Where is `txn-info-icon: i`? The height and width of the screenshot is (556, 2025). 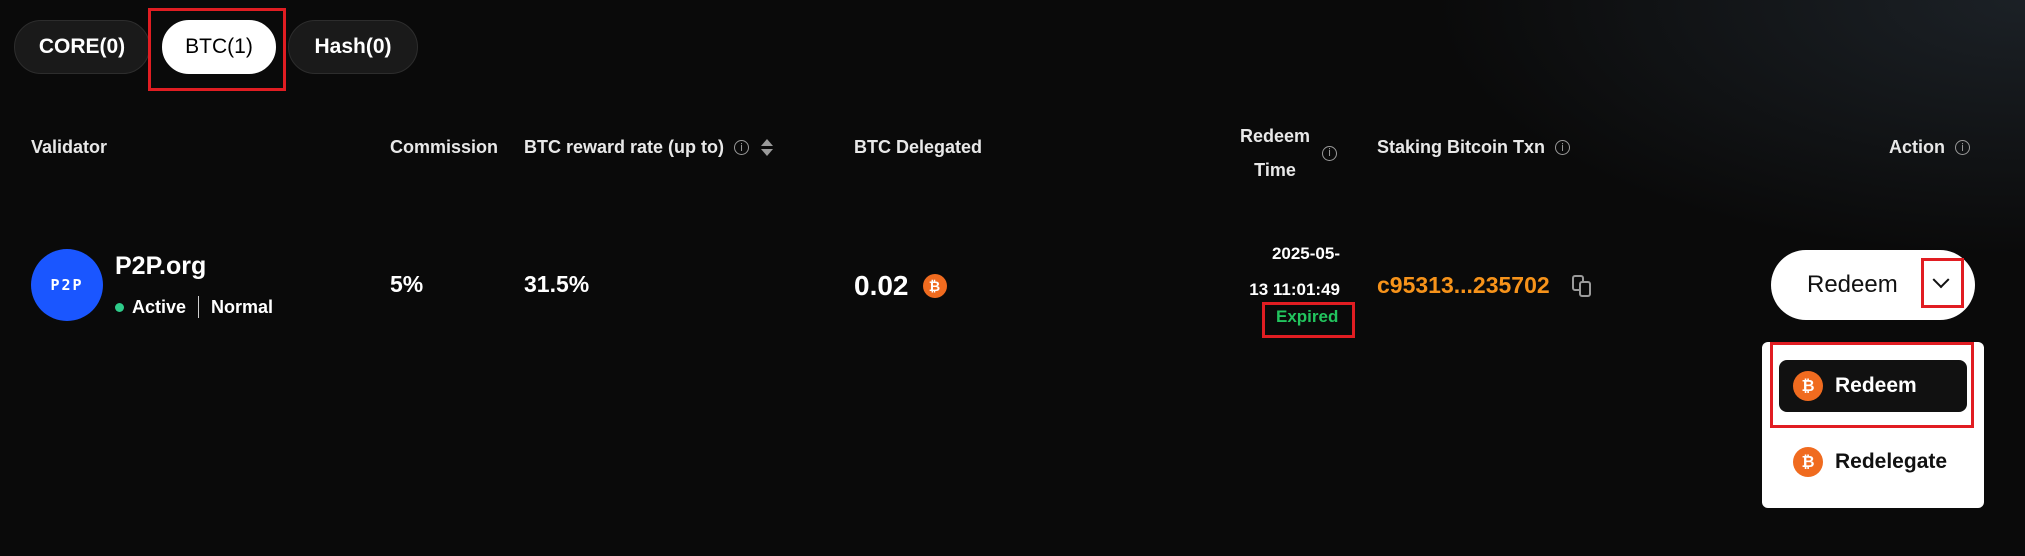
txn-info-icon: i is located at coordinates (1563, 147).